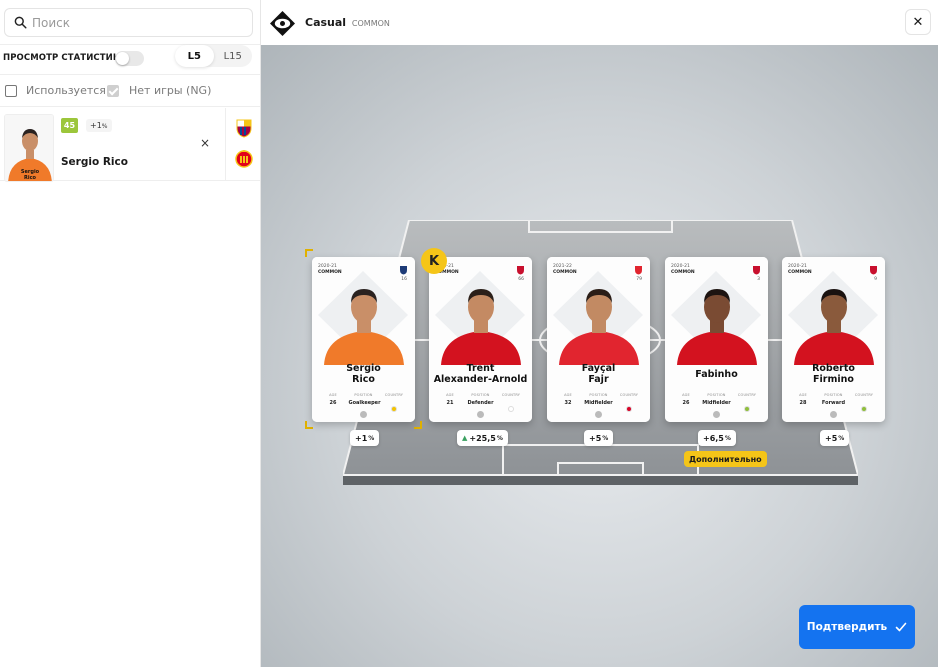  I want to click on confirm-button: Подтвердить, so click(857, 627).